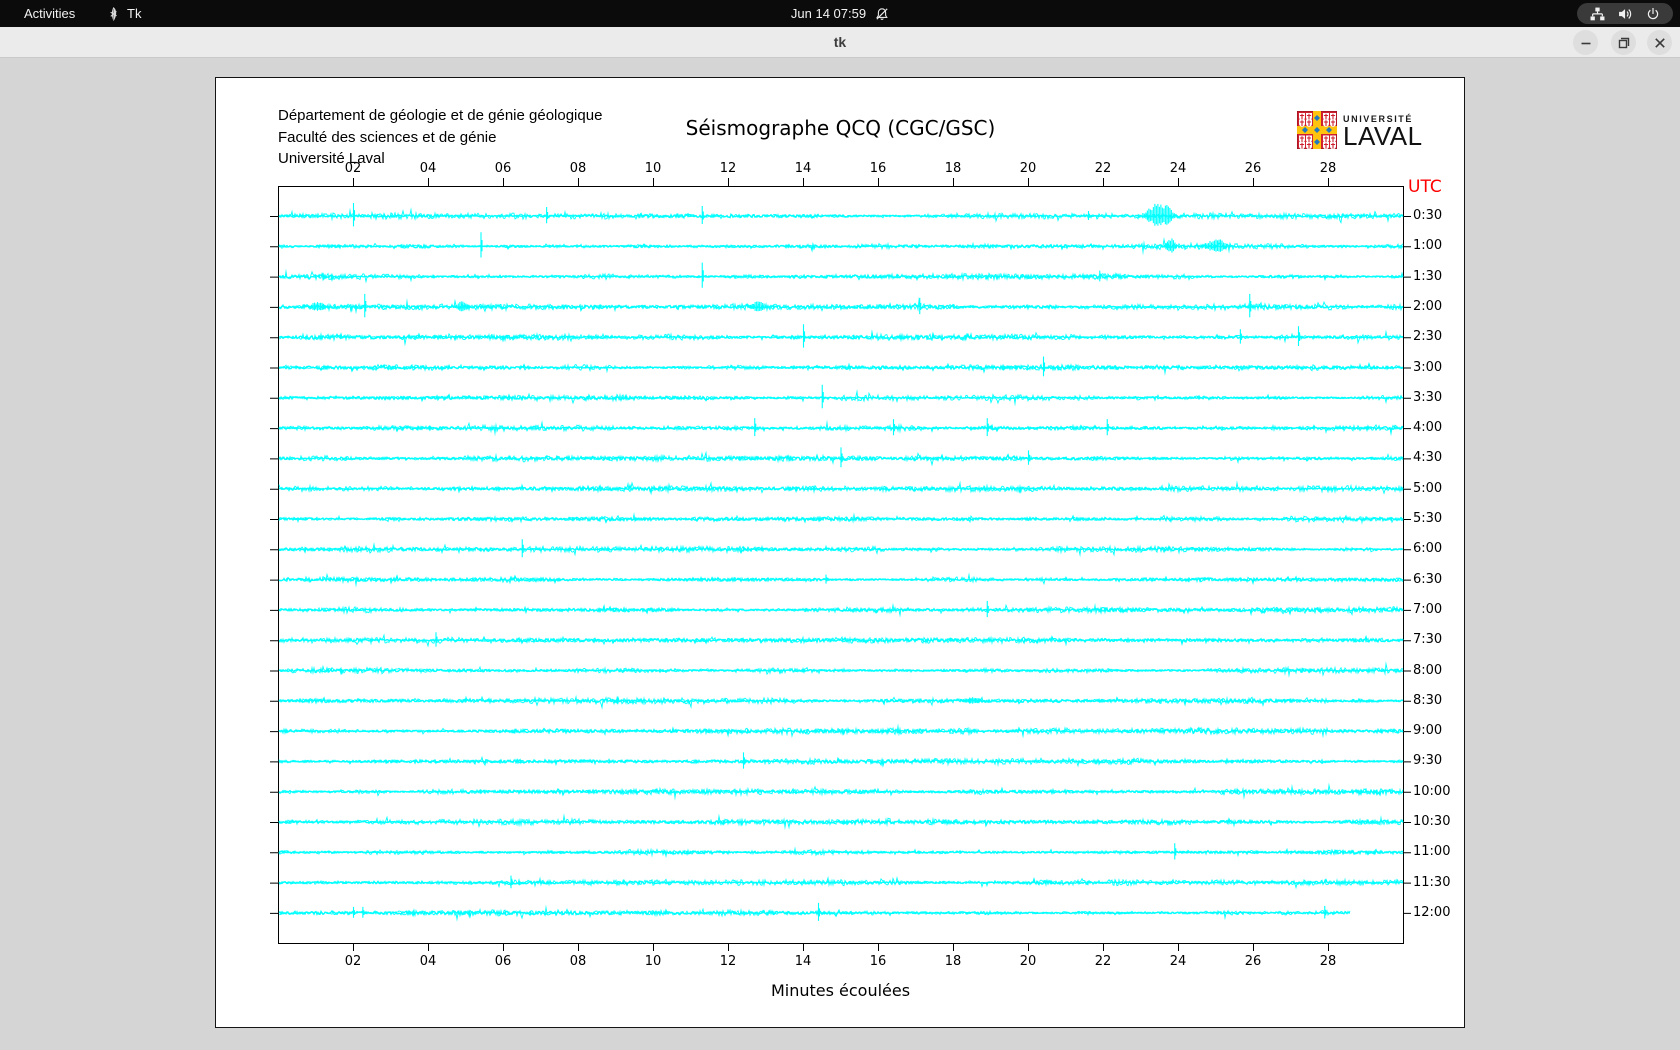  I want to click on window-titlebar: tk, so click(840, 42).